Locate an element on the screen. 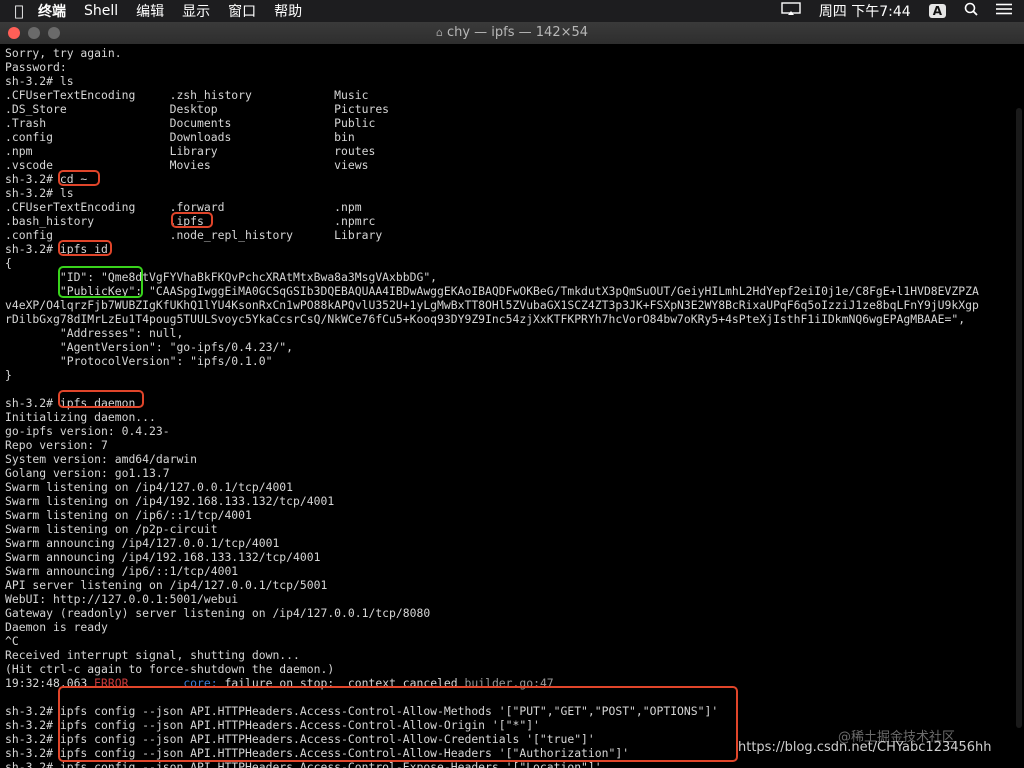  menu-window: 窗口 is located at coordinates (242, 11).